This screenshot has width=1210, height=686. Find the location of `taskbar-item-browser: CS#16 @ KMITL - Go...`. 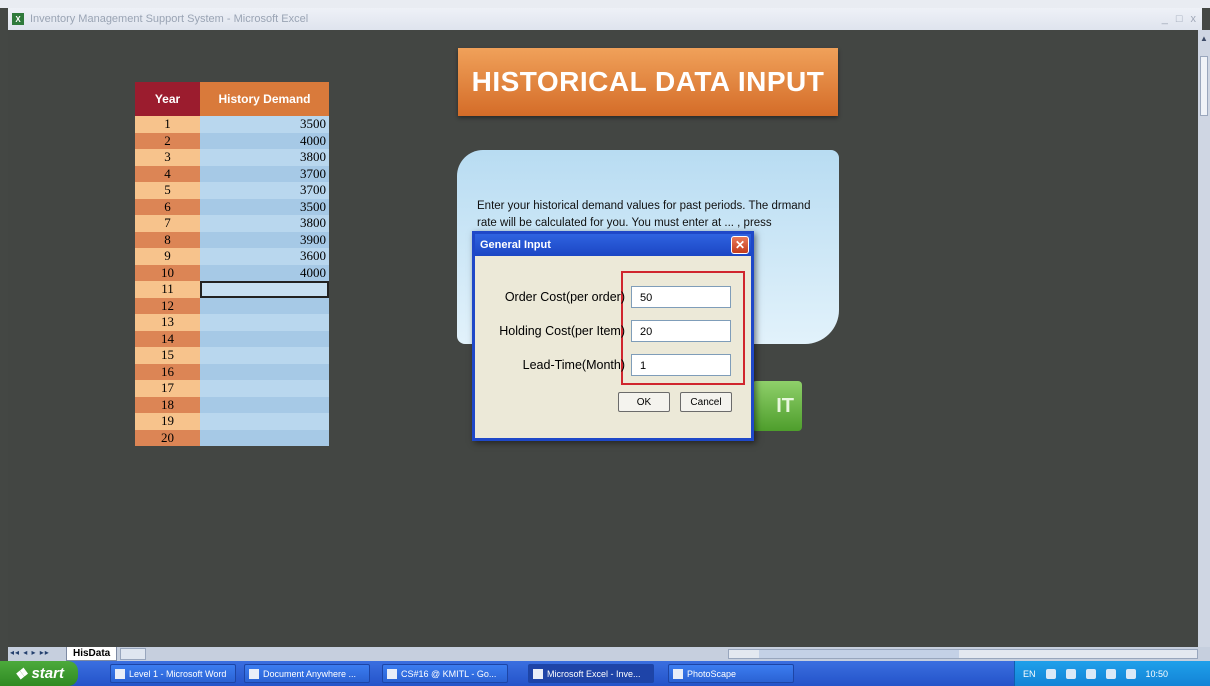

taskbar-item-browser: CS#16 @ KMITL - Go... is located at coordinates (445, 673).